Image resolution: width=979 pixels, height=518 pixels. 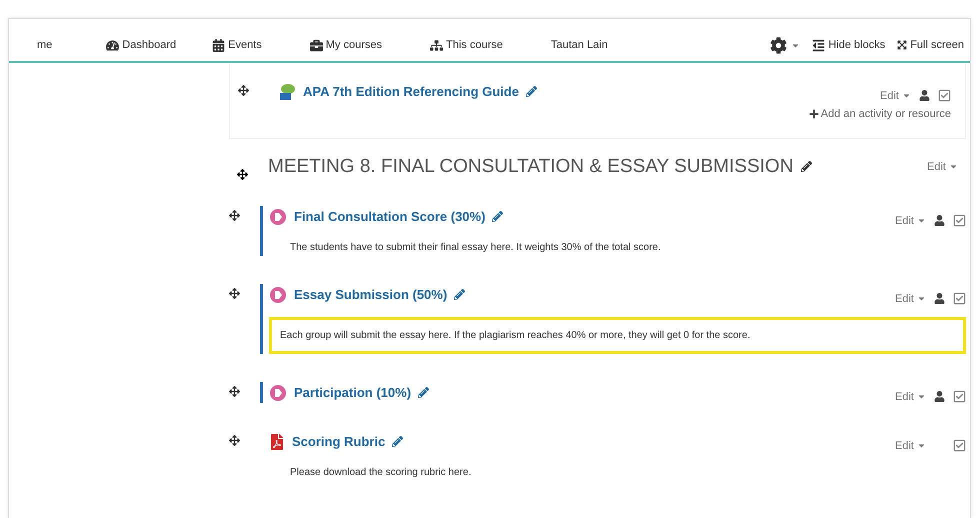 I want to click on section-title: MEETING 8. FINAL CONSULTATION & ESSAY SUBMISSION, so click(x=531, y=167).